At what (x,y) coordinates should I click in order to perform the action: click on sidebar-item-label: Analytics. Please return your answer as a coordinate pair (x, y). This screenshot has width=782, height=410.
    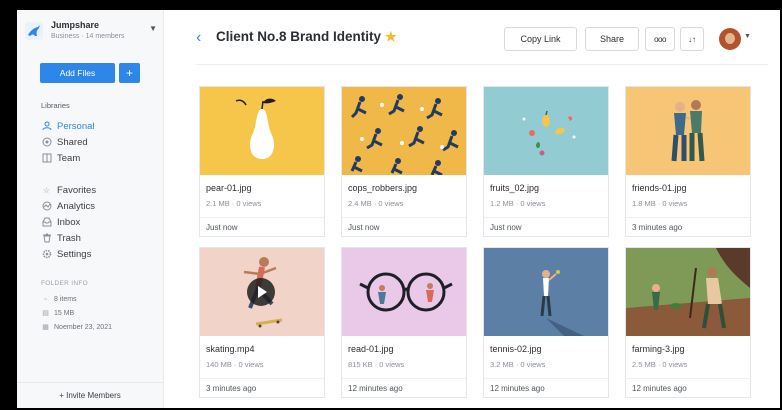
    Looking at the image, I should click on (76, 206).